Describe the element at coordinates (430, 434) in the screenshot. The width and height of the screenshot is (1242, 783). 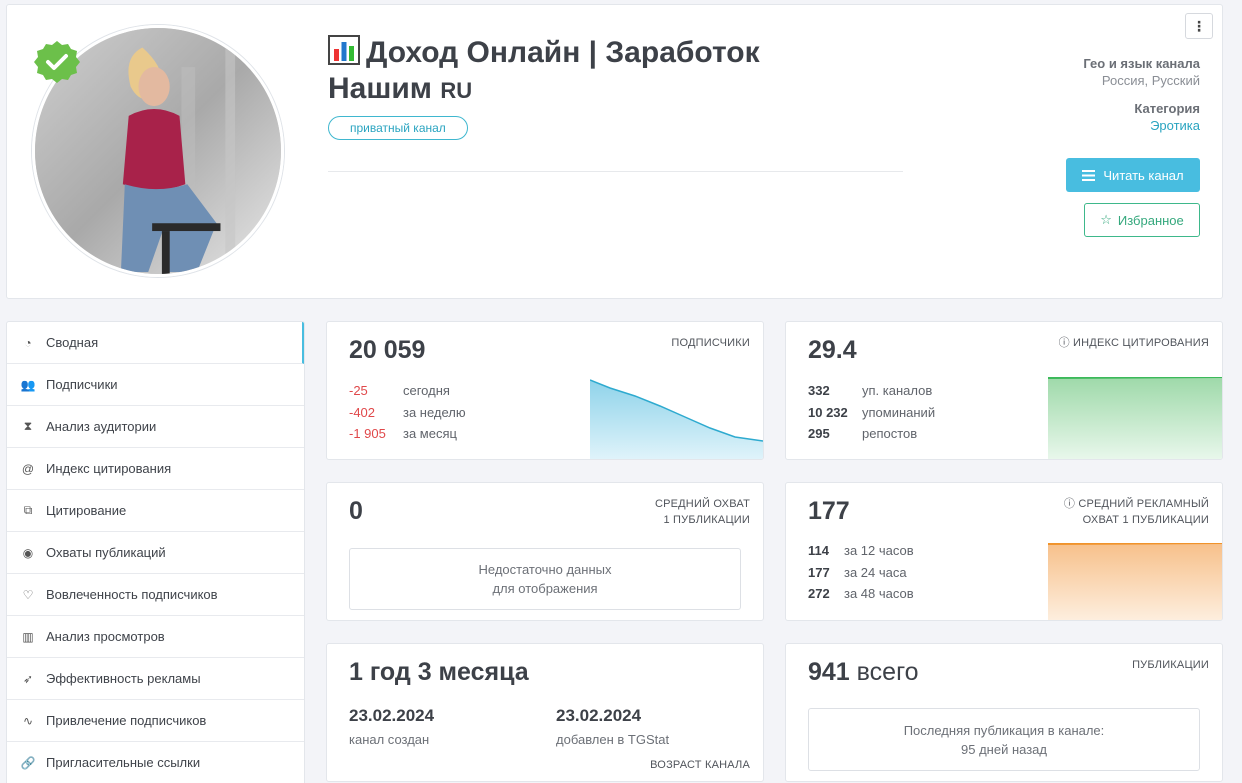
I see `stat-row-label: за месяц` at that location.